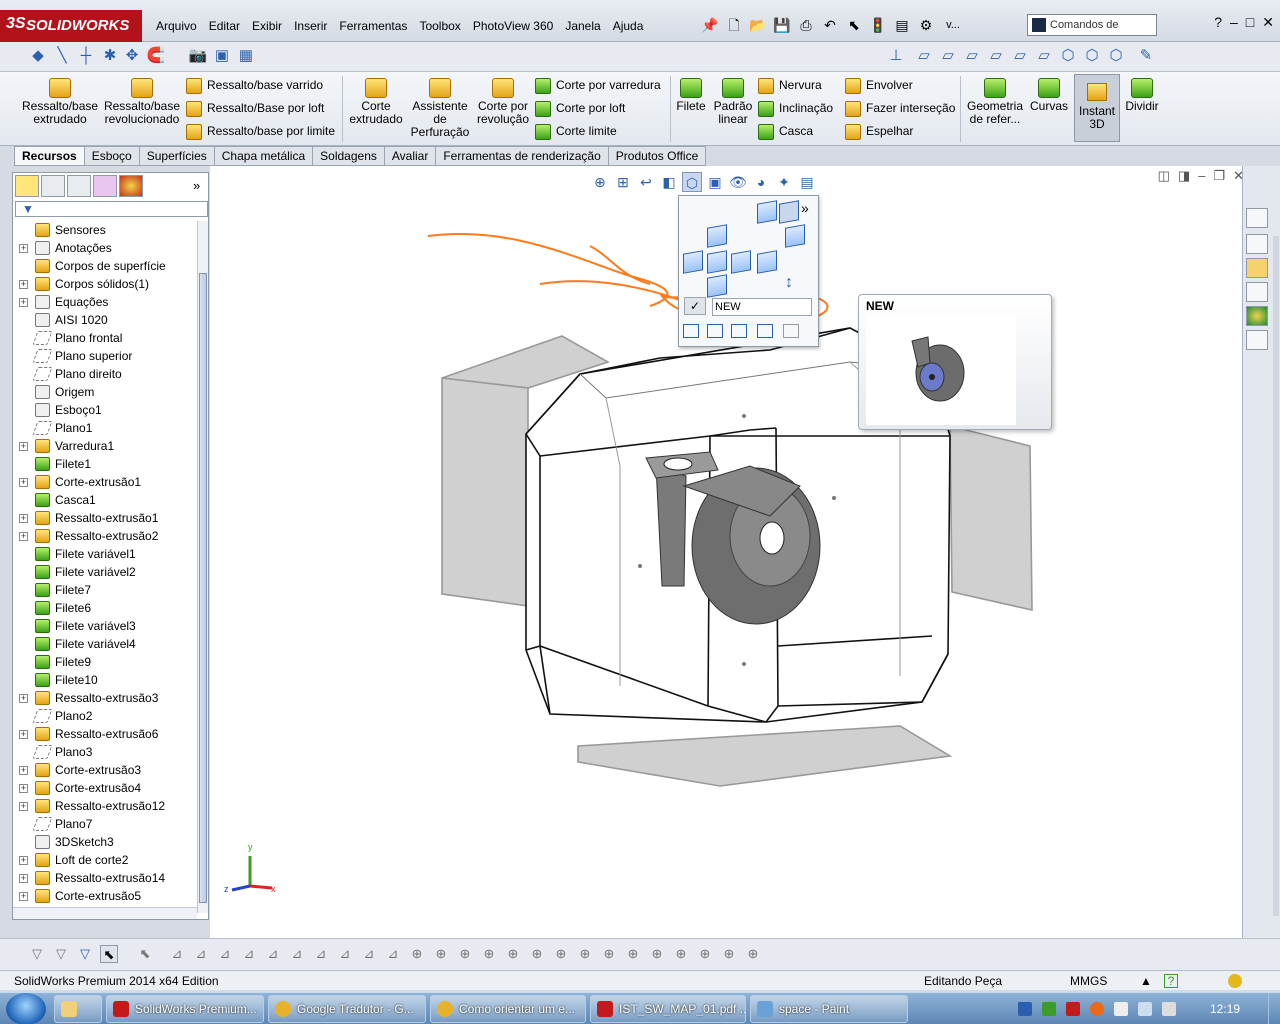 The width and height of the screenshot is (1280, 1024). I want to click on lofted-boss-button: Ressalto/Base por loft, so click(255, 108).